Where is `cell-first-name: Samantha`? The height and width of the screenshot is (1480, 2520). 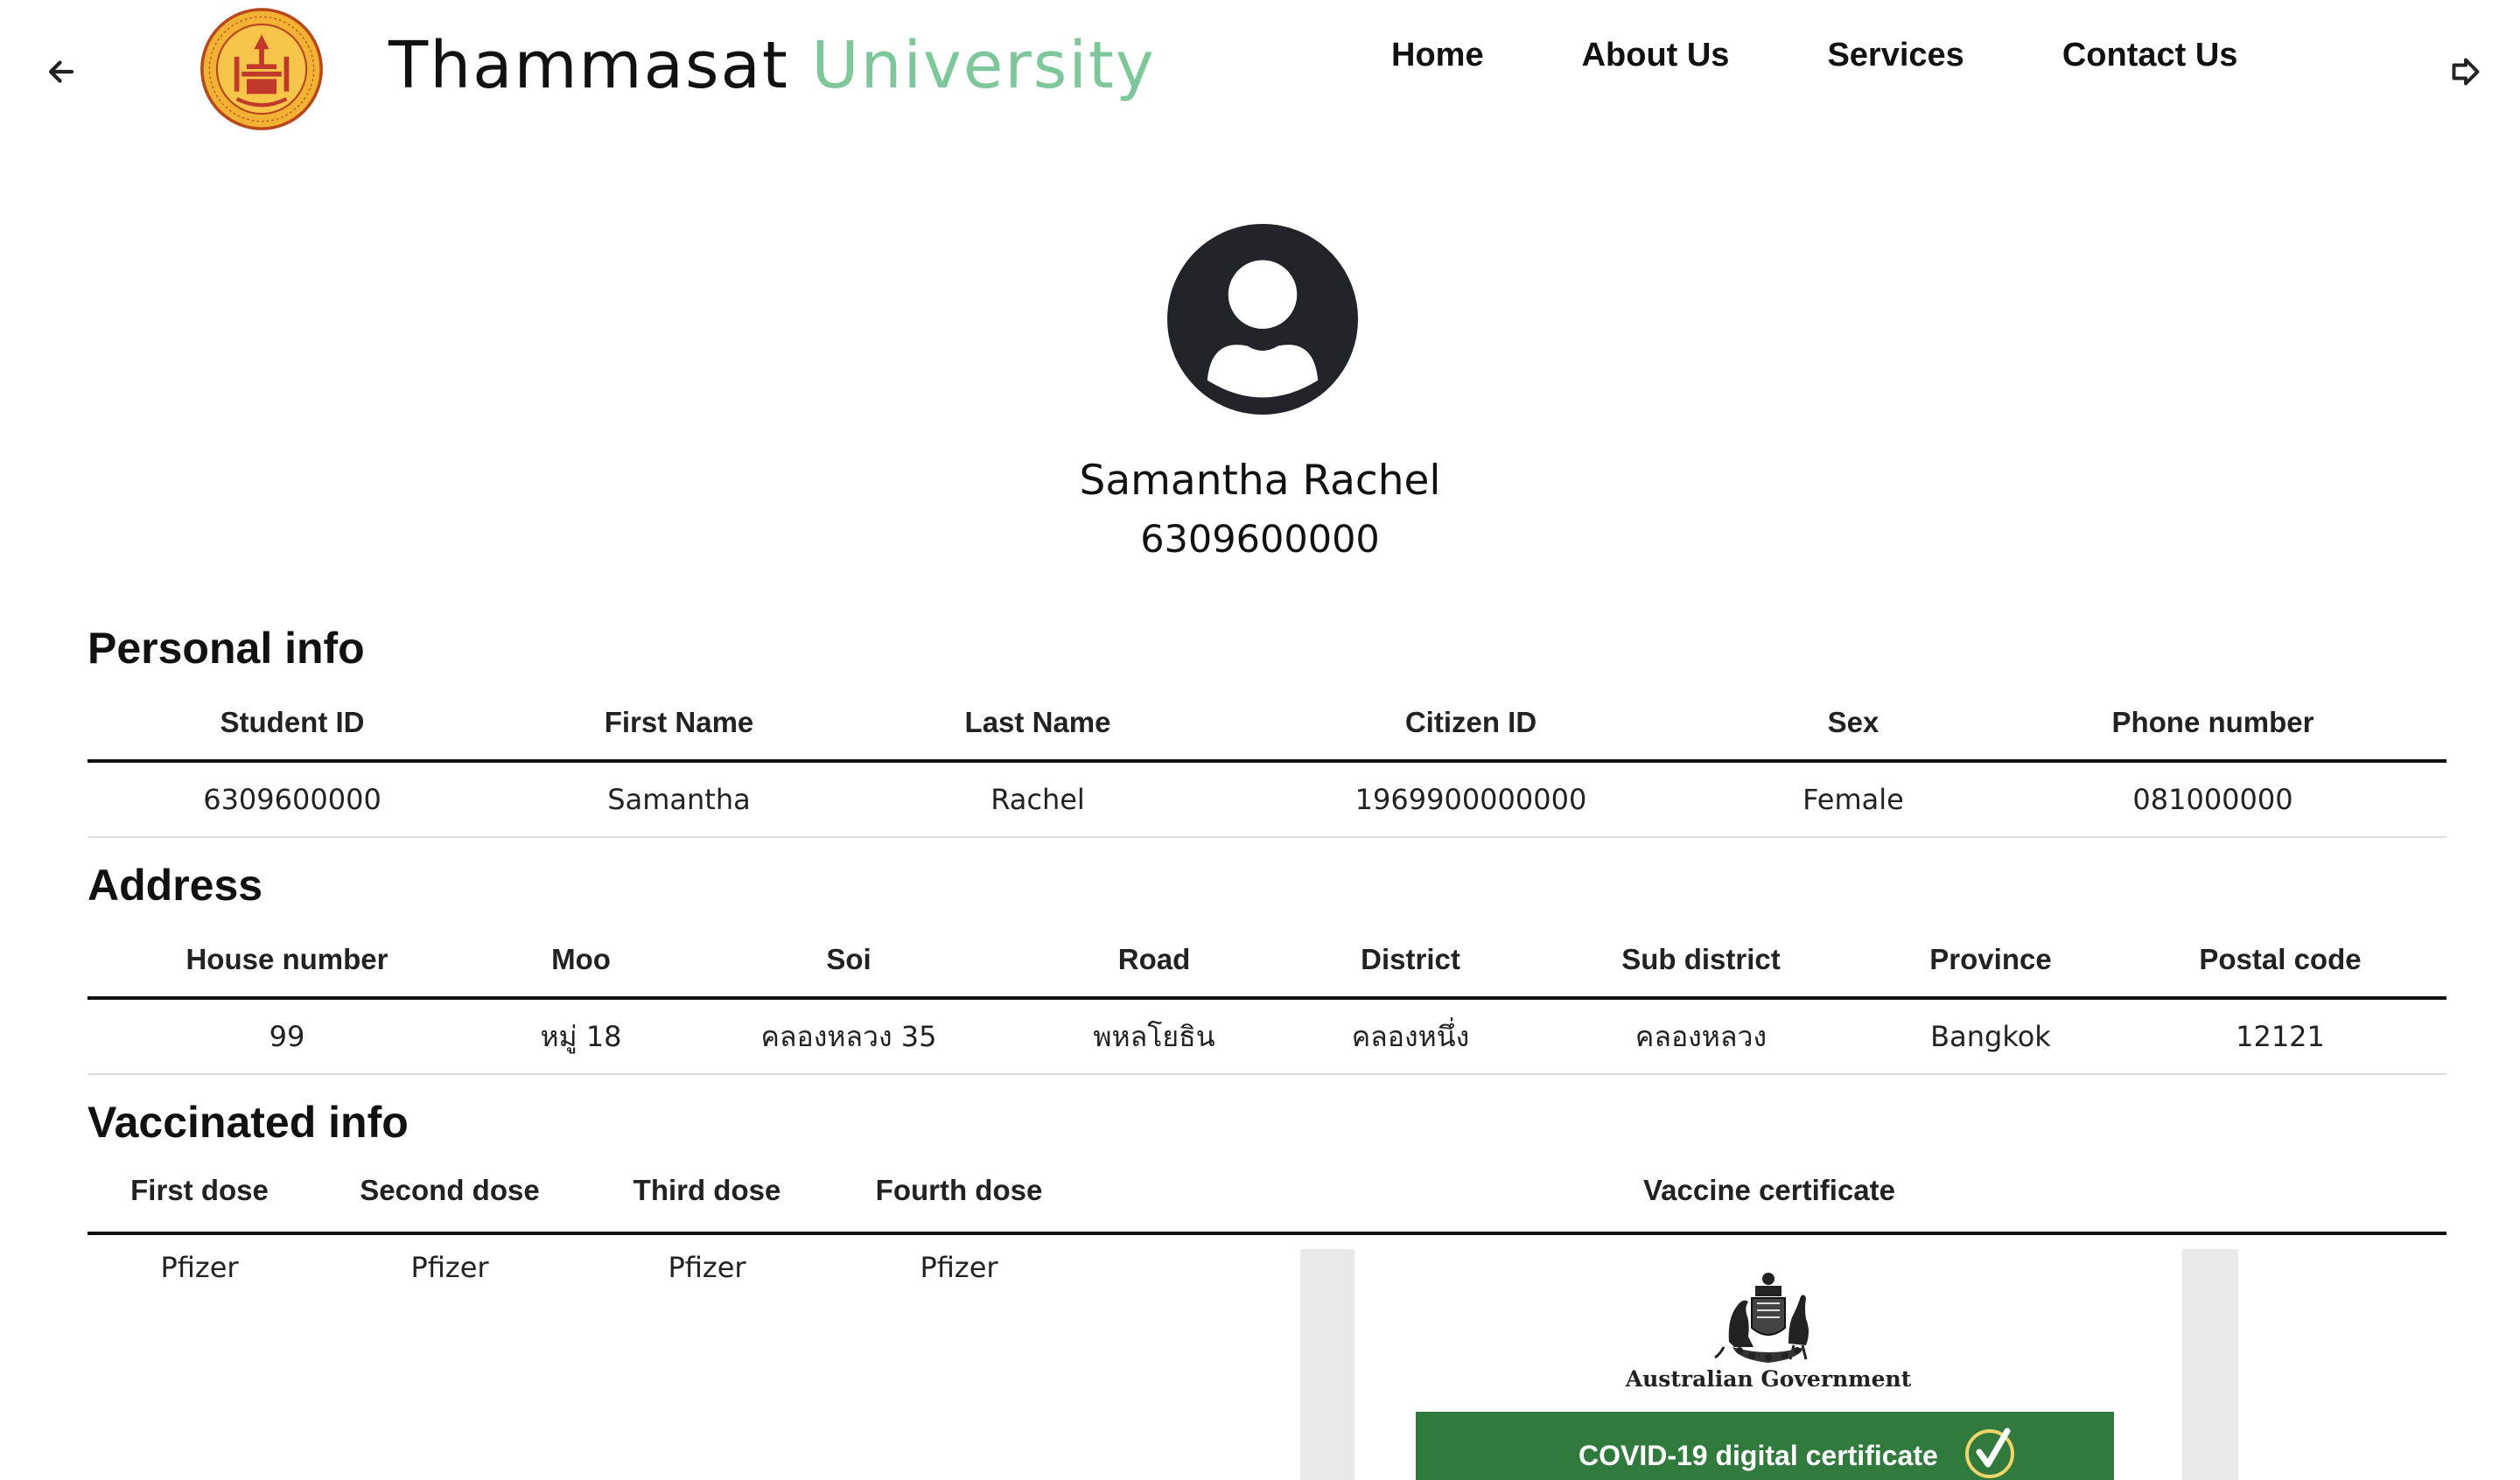 cell-first-name: Samantha is located at coordinates (679, 800).